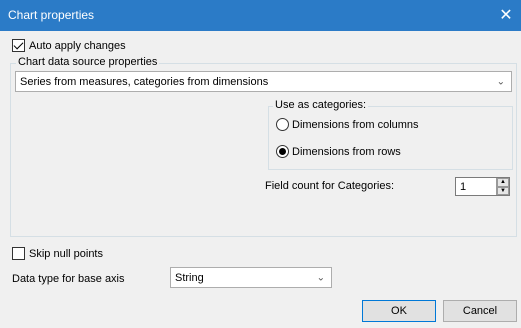 This screenshot has width=521, height=328. Describe the element at coordinates (480, 311) in the screenshot. I see `cancel-button: Cancel` at that location.